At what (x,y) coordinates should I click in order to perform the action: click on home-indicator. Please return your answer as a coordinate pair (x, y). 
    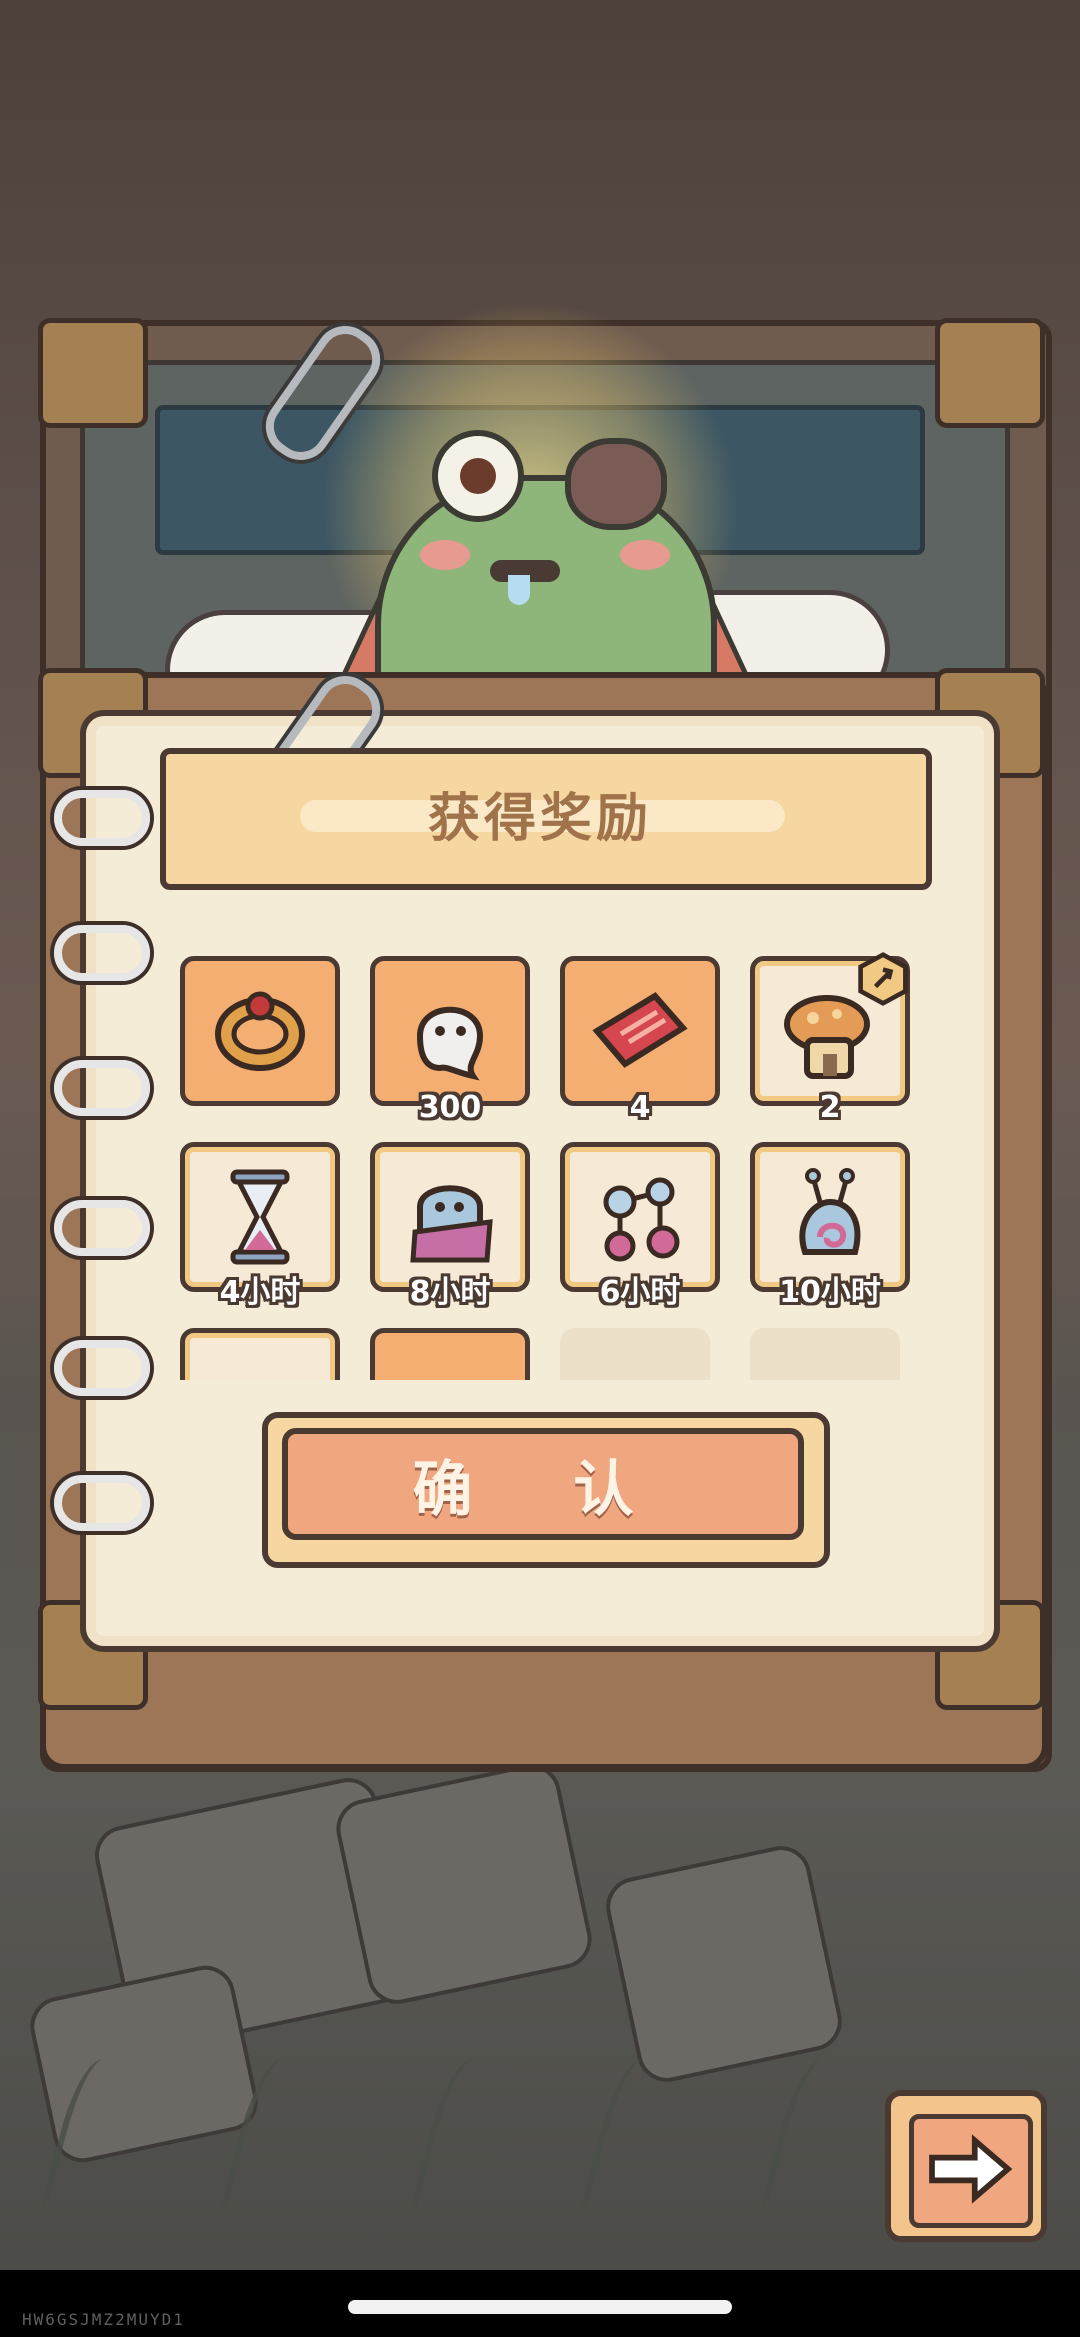
    Looking at the image, I should click on (540, 2307).